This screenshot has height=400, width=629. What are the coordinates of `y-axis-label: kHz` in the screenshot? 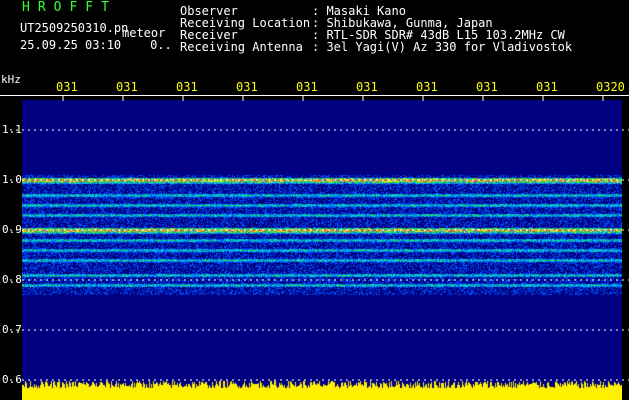 It's located at (11, 79).